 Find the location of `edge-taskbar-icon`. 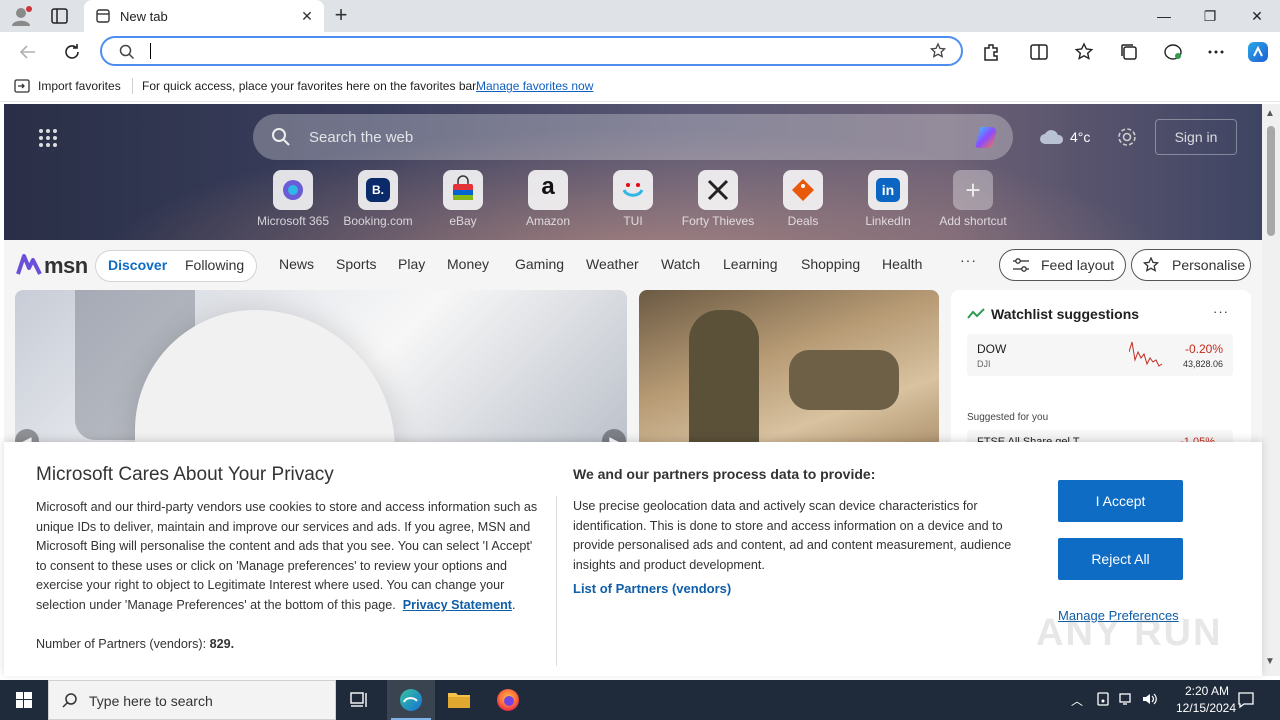

edge-taskbar-icon is located at coordinates (411, 700).